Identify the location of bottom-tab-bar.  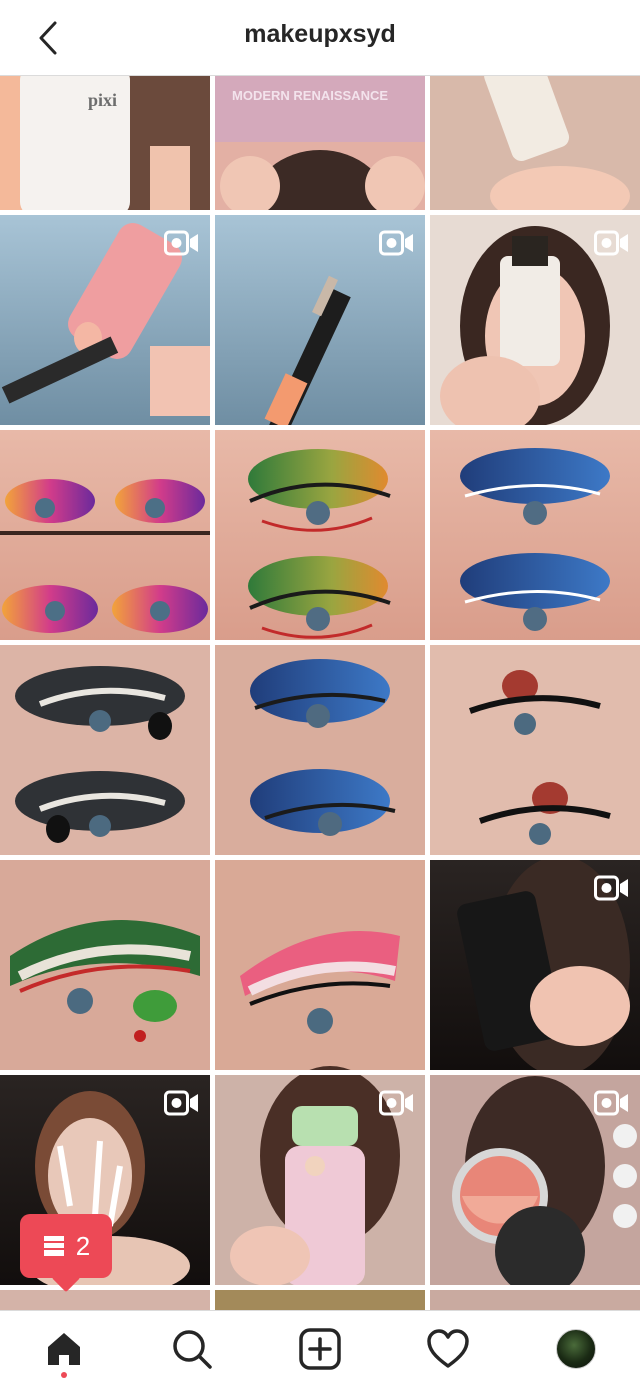
(320, 1348).